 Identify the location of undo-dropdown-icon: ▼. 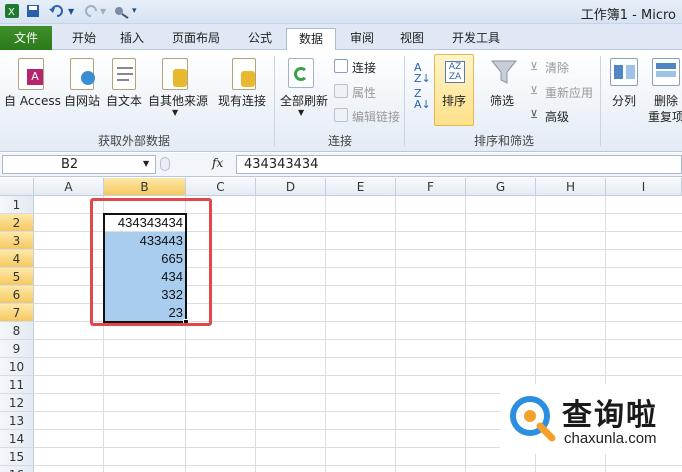
(71, 15).